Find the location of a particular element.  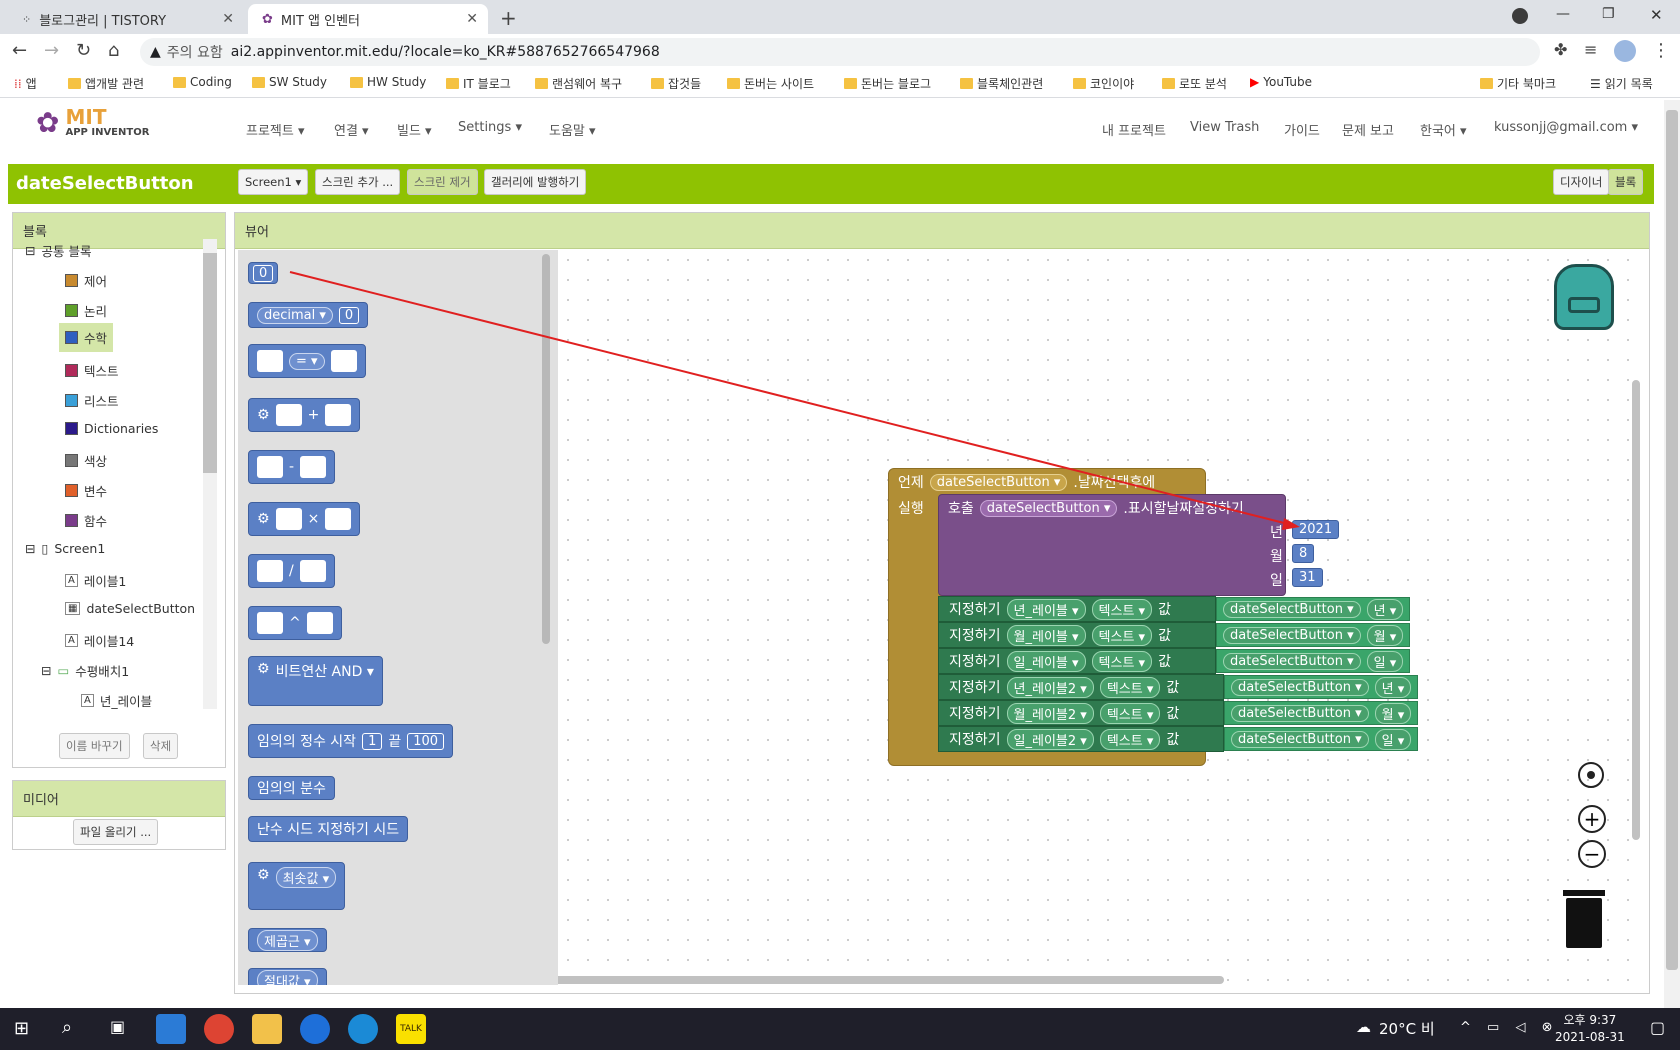

month-number-block: 8 is located at coordinates (1303, 553).